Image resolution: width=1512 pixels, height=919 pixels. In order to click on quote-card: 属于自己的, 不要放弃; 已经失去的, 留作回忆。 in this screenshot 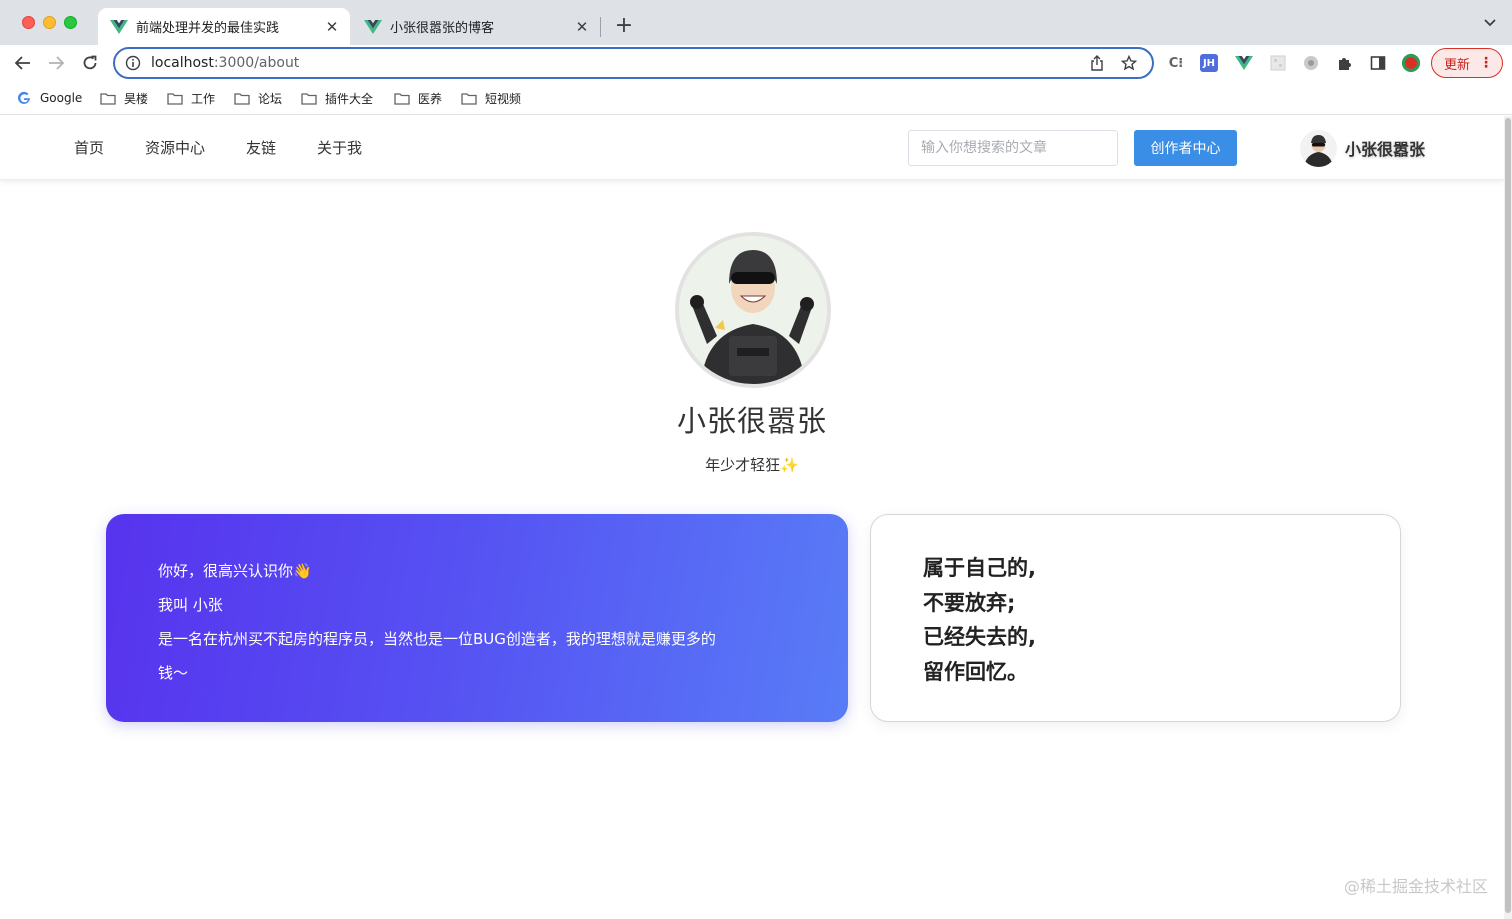, I will do `click(1135, 618)`.